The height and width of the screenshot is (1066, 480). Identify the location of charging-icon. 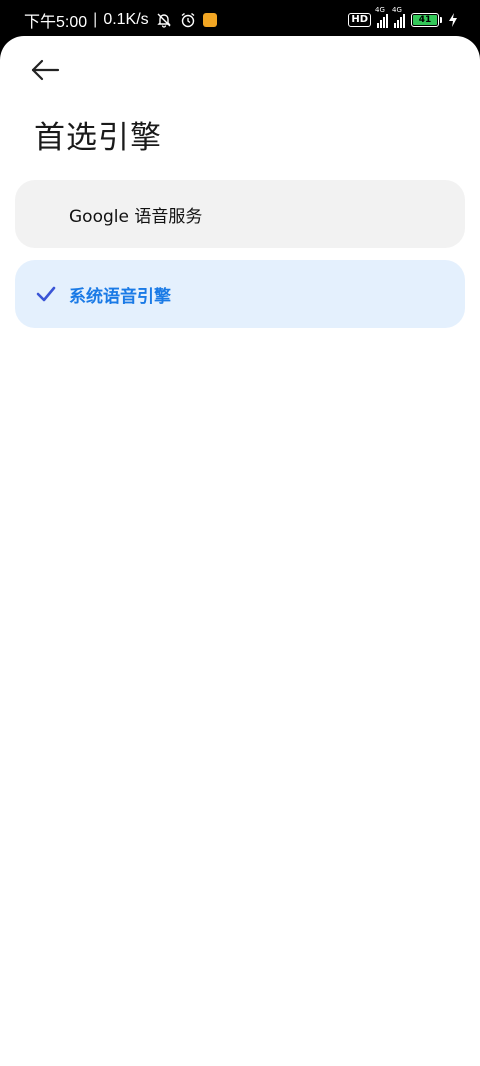
(453, 20).